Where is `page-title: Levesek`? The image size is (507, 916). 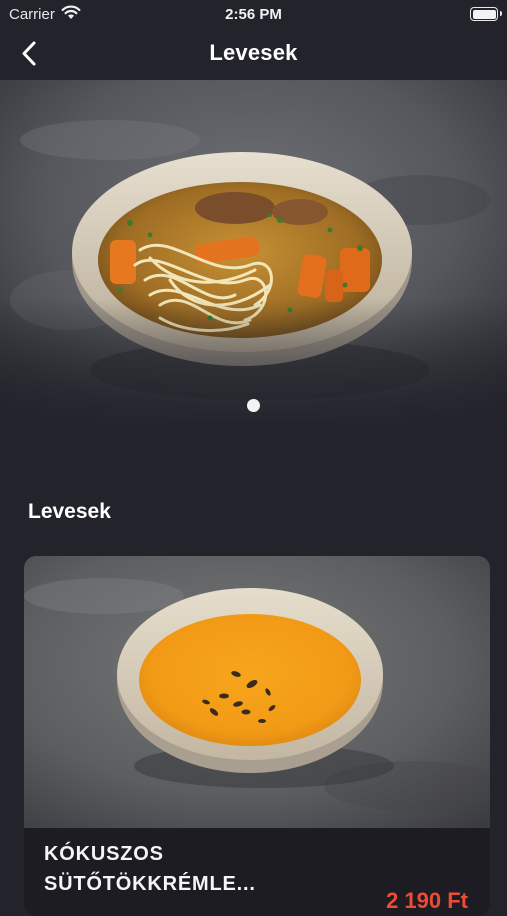
page-title: Levesek is located at coordinates (253, 52).